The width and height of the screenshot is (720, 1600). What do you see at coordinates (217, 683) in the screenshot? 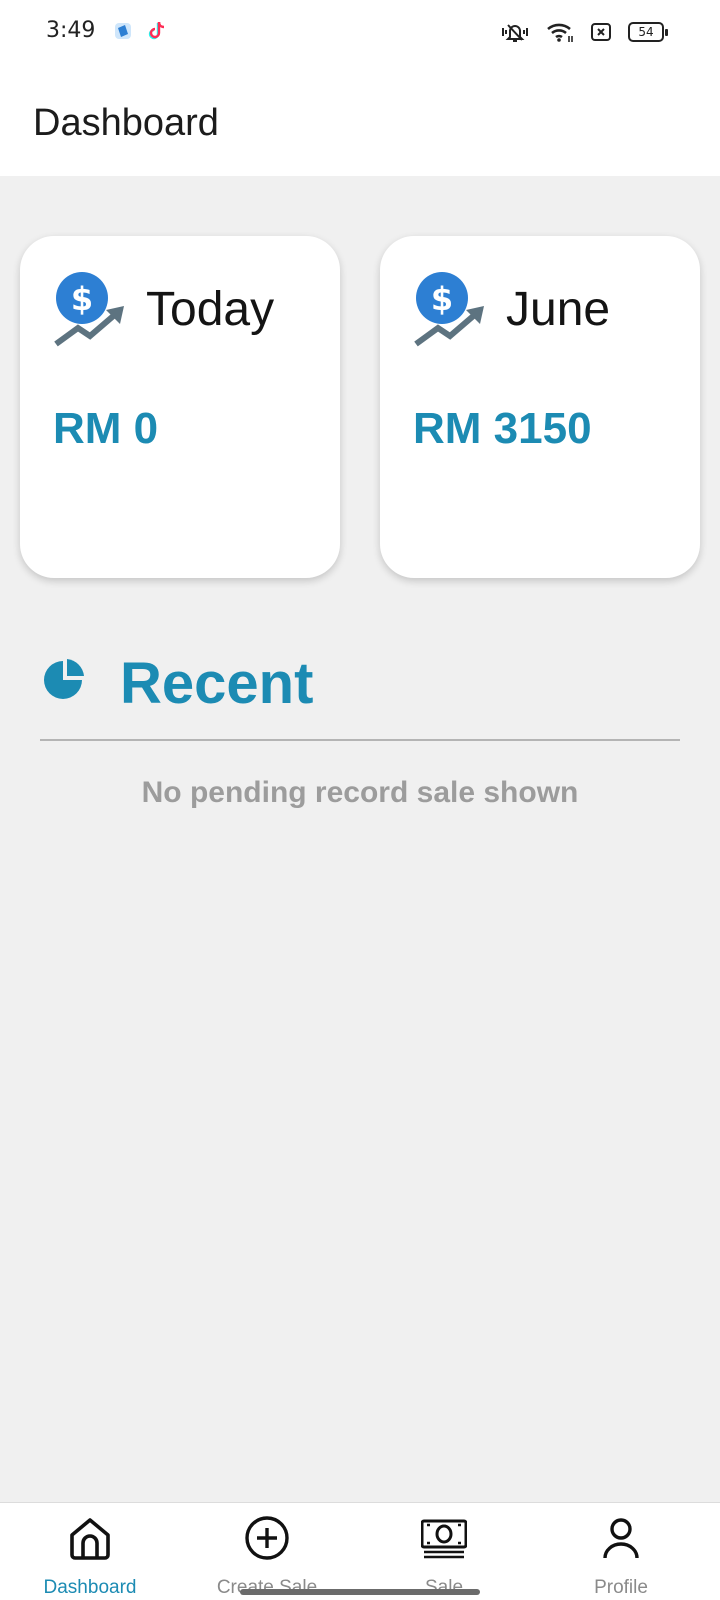
I see `recent-title: Recent` at bounding box center [217, 683].